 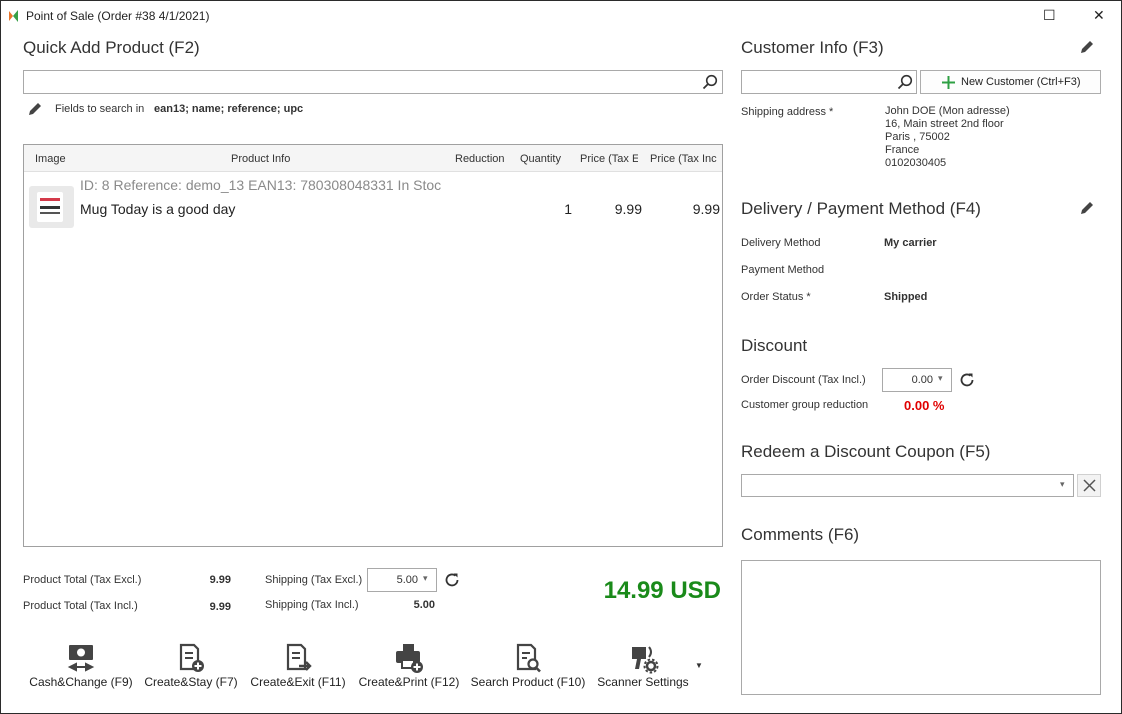 I want to click on fields-value: ean13; name; reference; upc, so click(x=229, y=109).